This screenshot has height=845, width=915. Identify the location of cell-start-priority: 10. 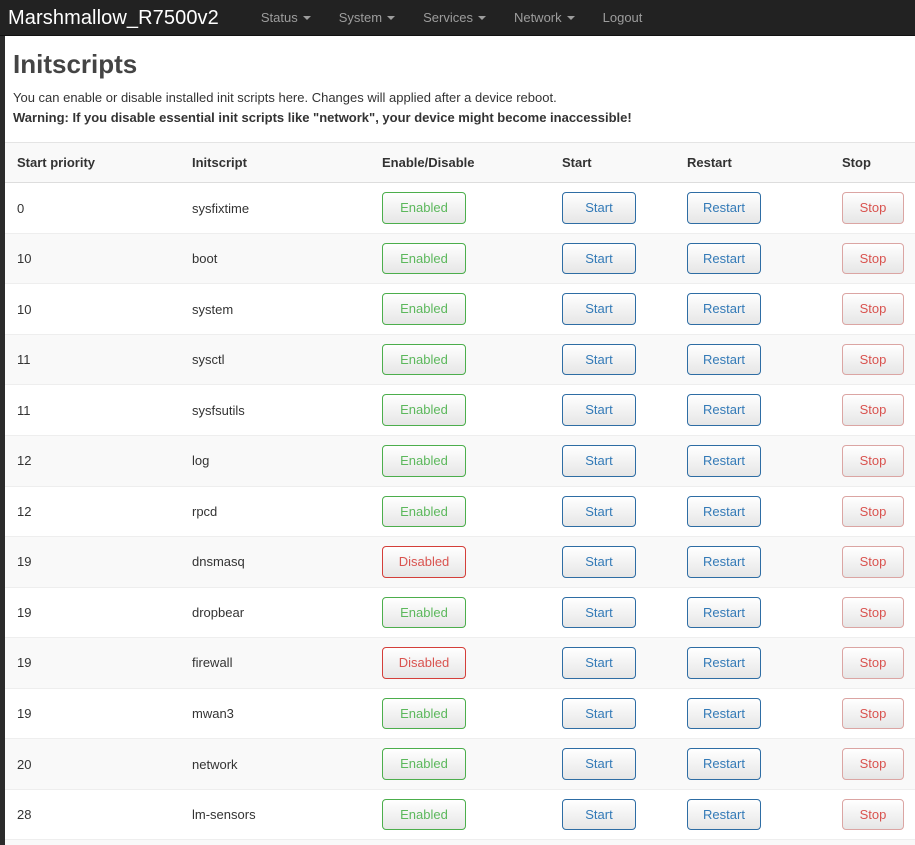
(92, 309).